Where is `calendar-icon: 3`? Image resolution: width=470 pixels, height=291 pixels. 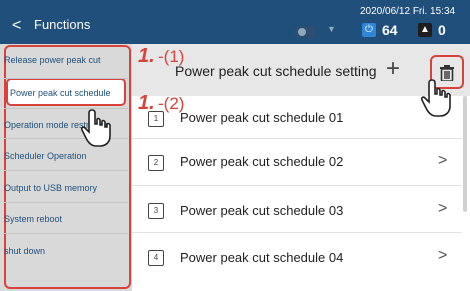
calendar-icon: 3 is located at coordinates (156, 211).